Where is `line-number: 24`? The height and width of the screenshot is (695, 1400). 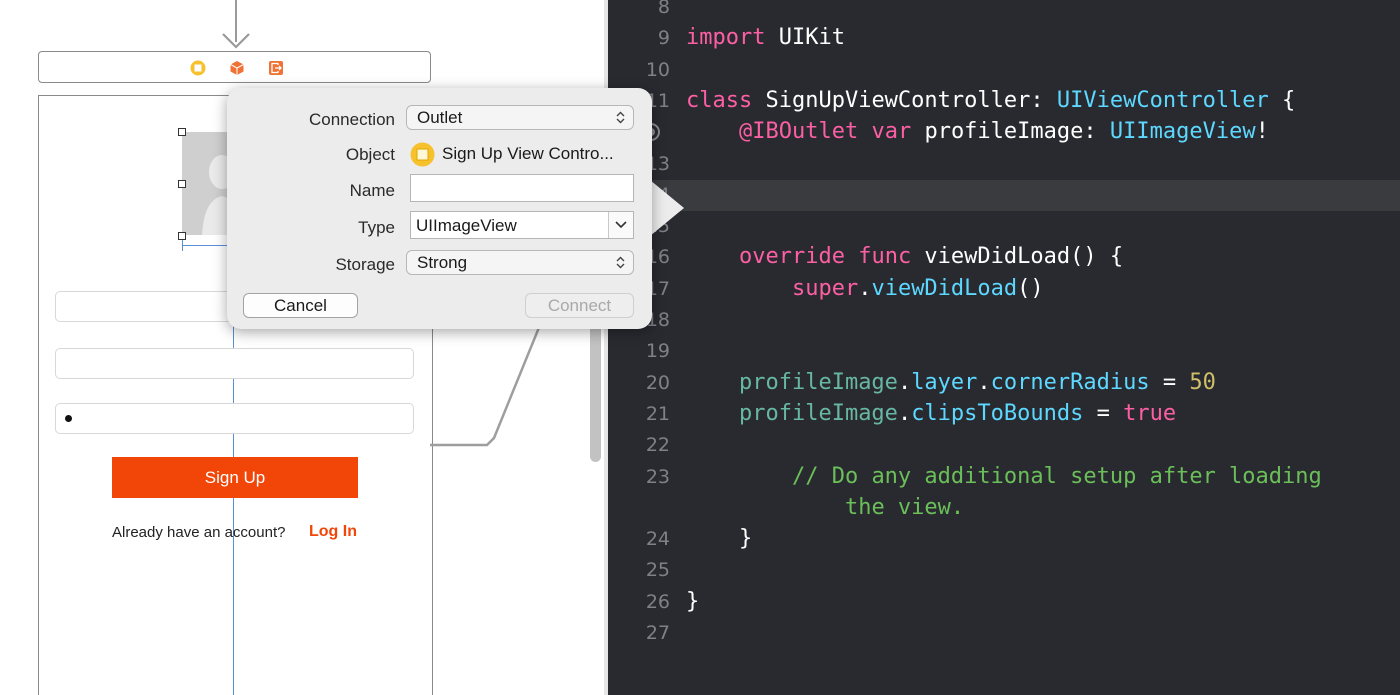 line-number: 24 is located at coordinates (657, 539).